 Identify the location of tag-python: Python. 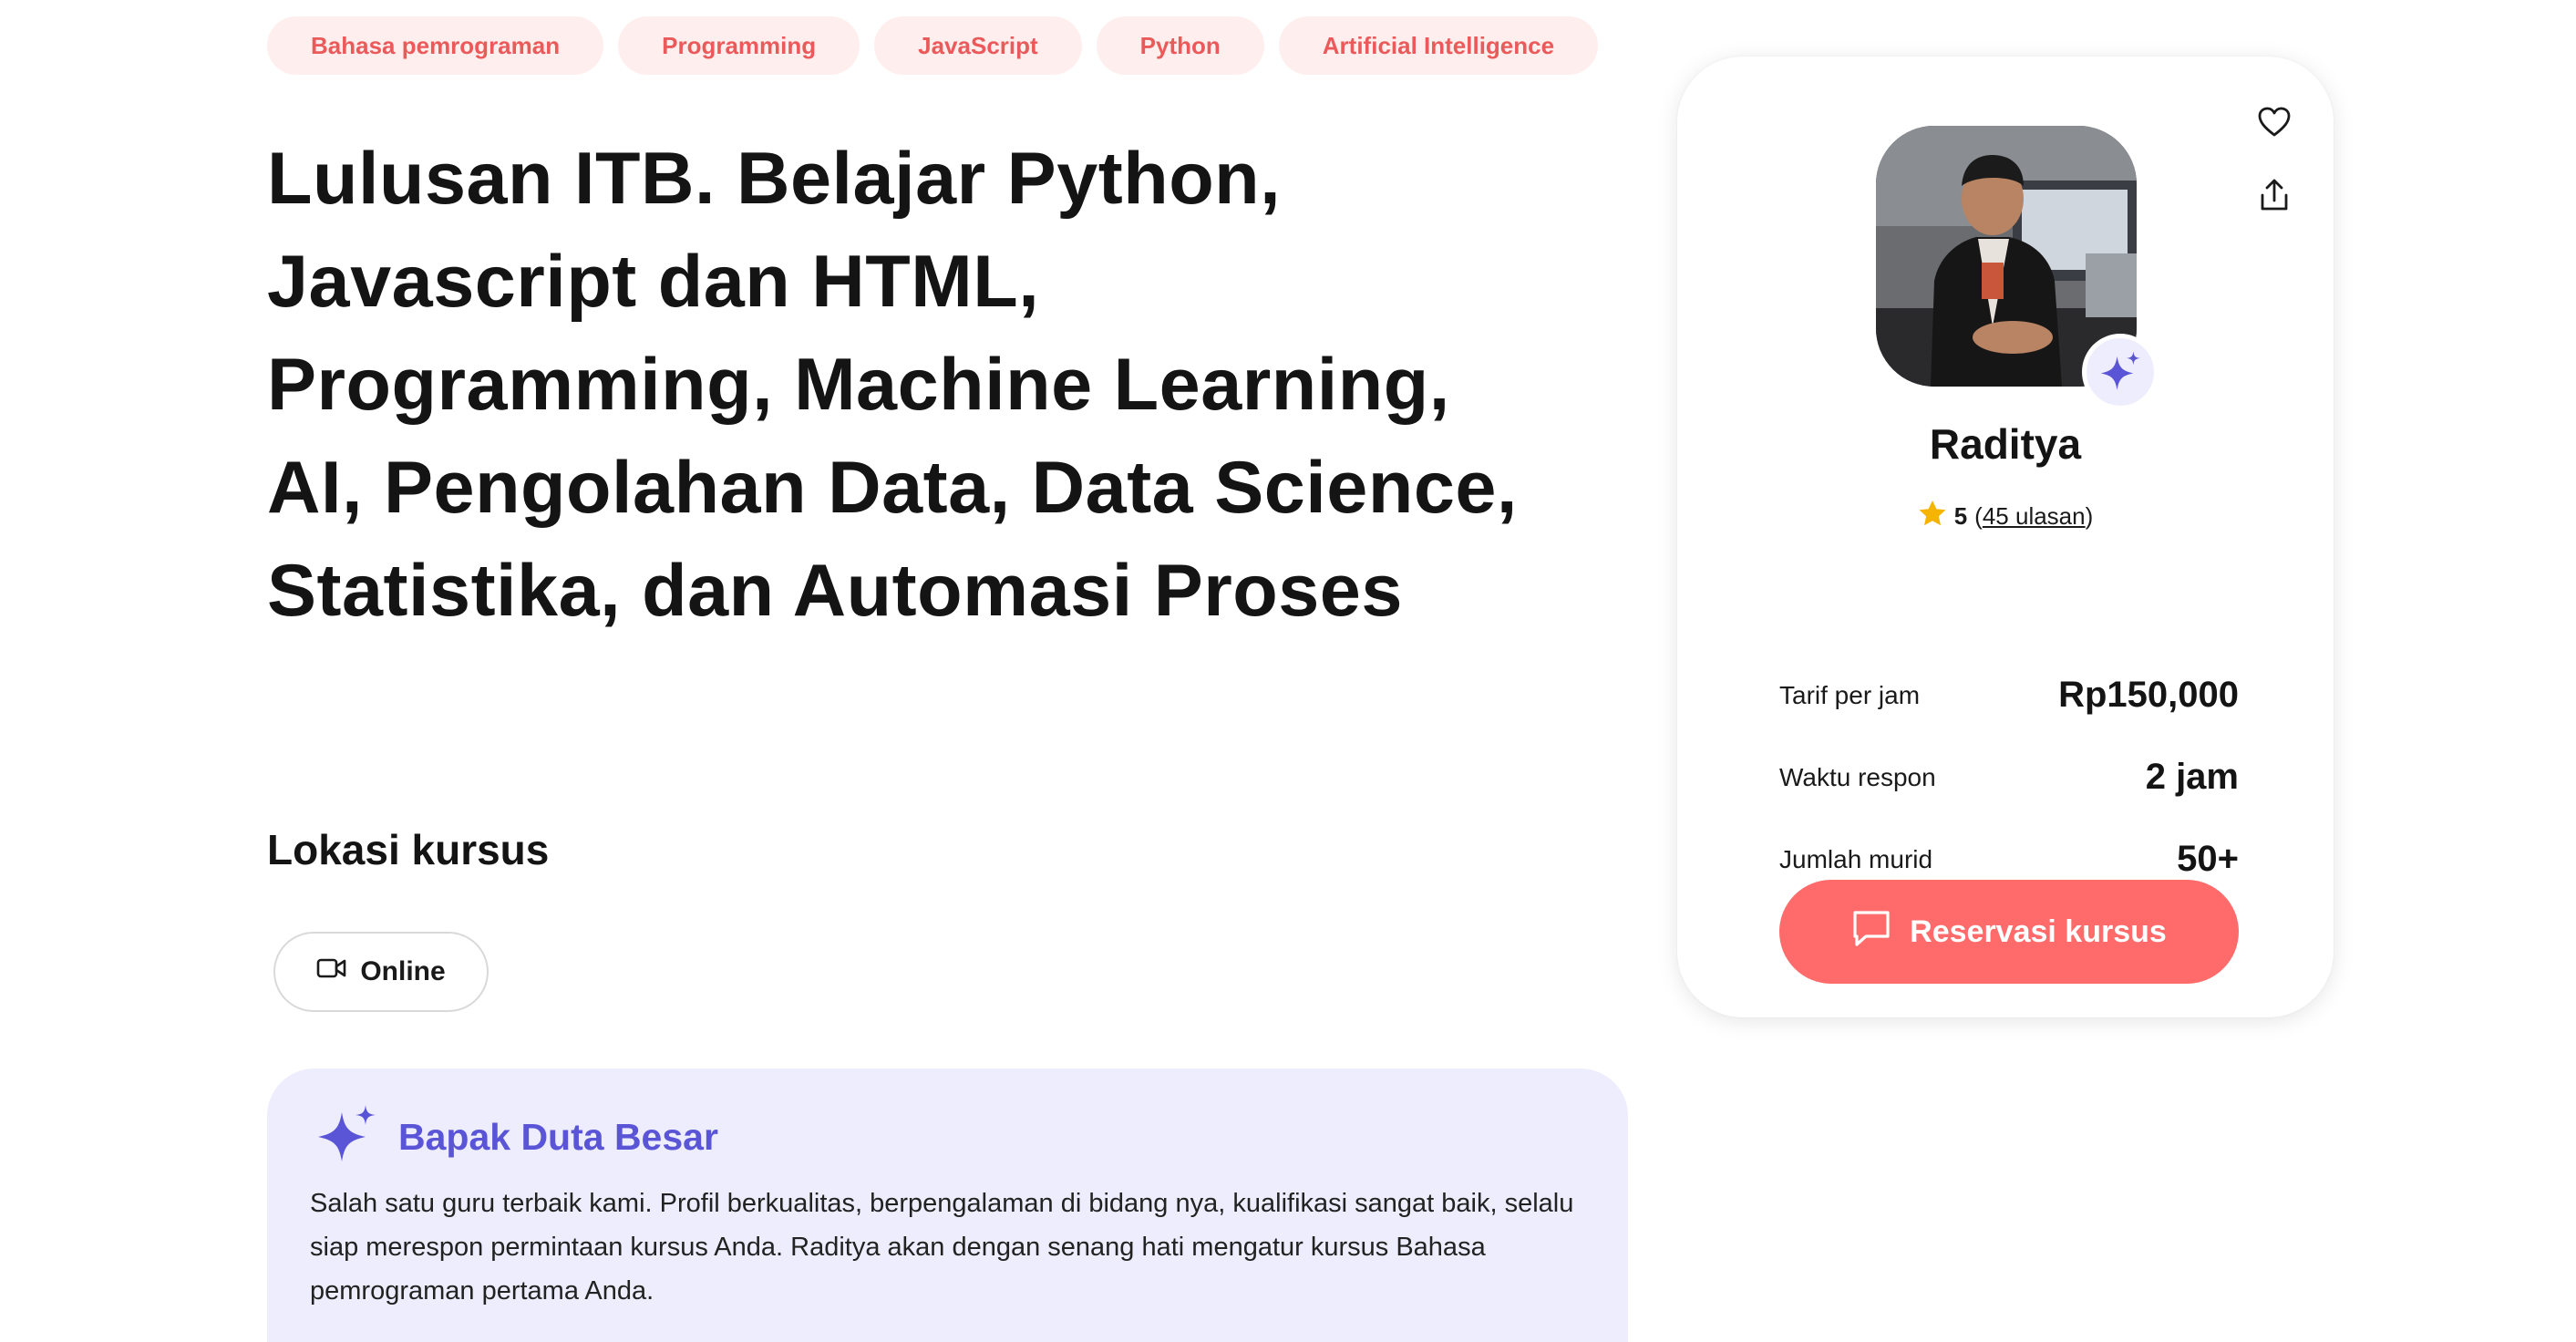
(1180, 45).